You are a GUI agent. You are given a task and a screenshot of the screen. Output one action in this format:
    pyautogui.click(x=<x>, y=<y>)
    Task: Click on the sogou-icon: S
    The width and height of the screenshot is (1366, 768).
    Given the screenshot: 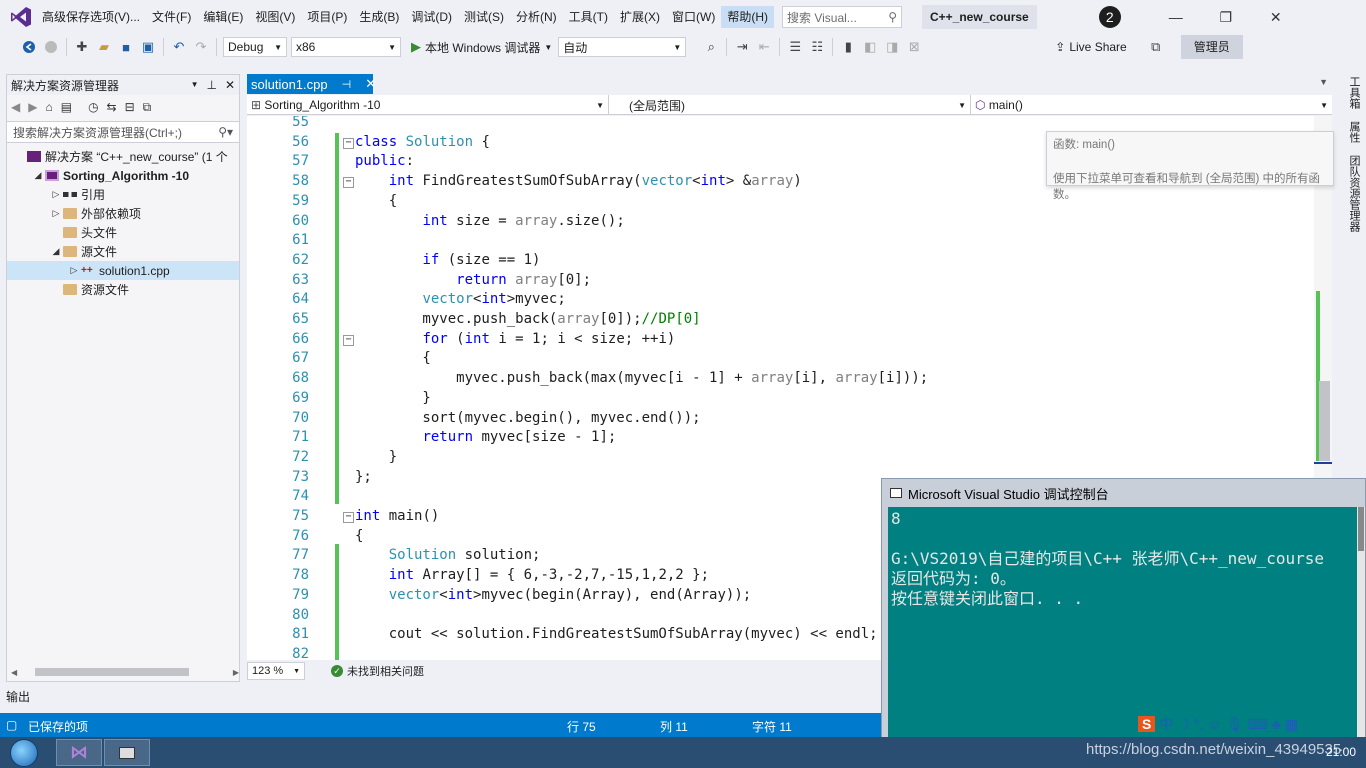 What is the action you would take?
    pyautogui.click(x=1147, y=724)
    